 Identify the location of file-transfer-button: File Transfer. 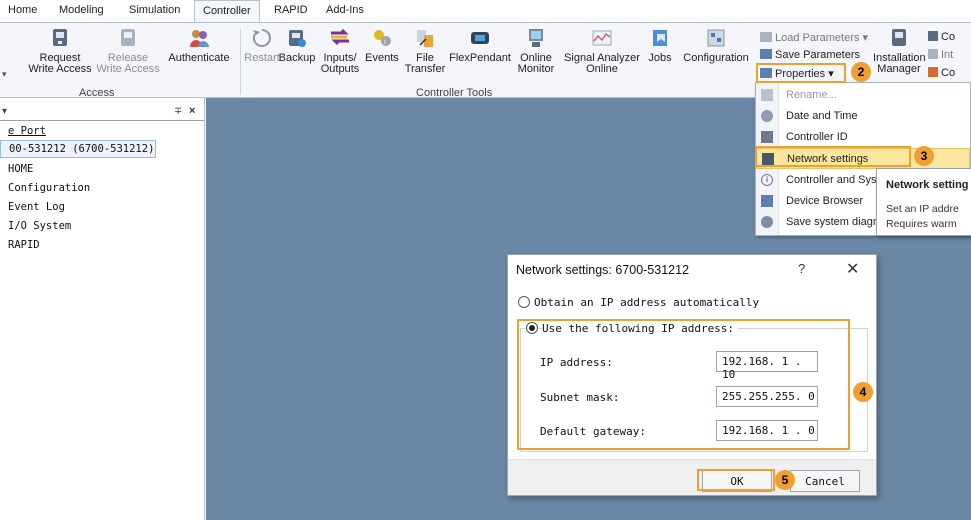
(425, 51).